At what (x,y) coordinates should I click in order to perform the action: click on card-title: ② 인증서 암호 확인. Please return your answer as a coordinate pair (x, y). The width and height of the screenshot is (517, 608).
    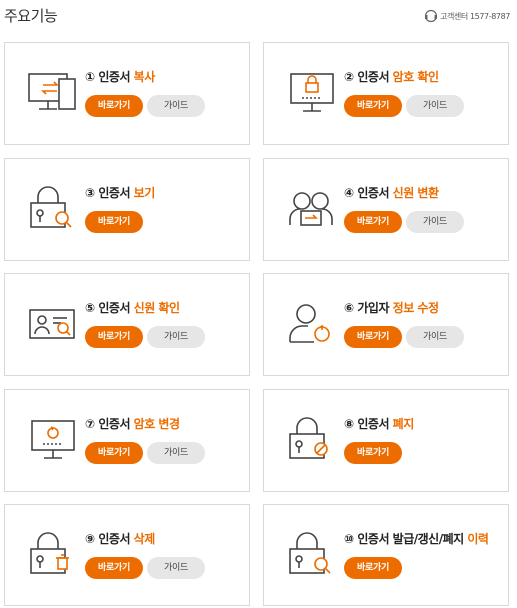
    Looking at the image, I should click on (391, 77).